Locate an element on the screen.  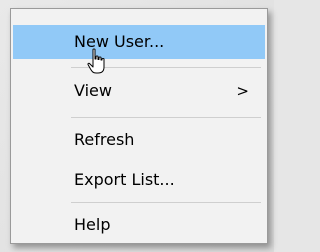
menu-item-label: Help is located at coordinates (92, 224).